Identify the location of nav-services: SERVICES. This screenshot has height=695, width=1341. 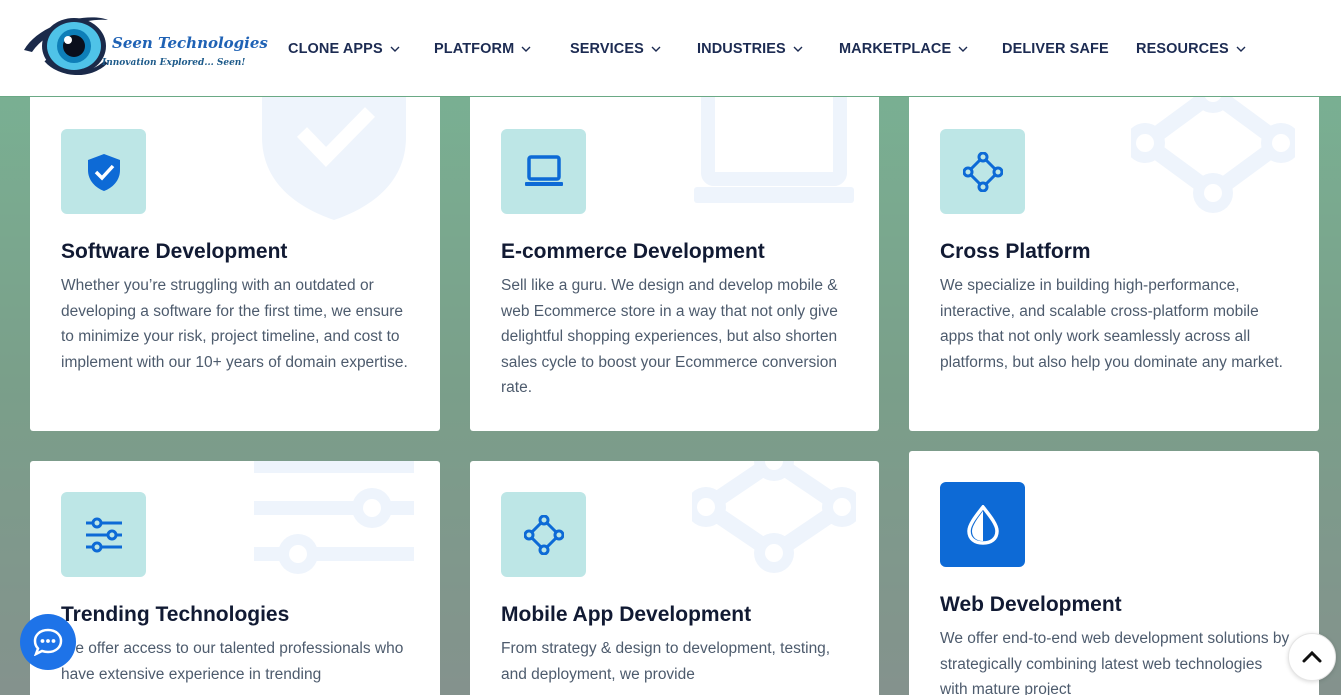
(616, 49).